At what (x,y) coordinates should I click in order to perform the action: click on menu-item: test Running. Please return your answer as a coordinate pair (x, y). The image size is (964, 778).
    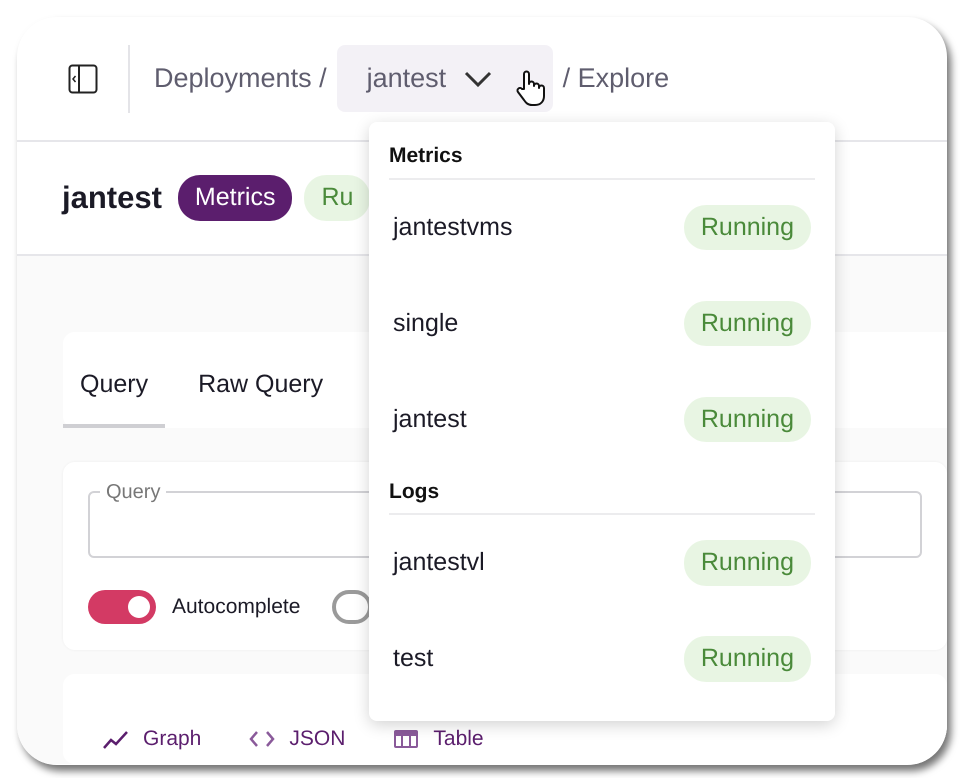
    Looking at the image, I should click on (602, 659).